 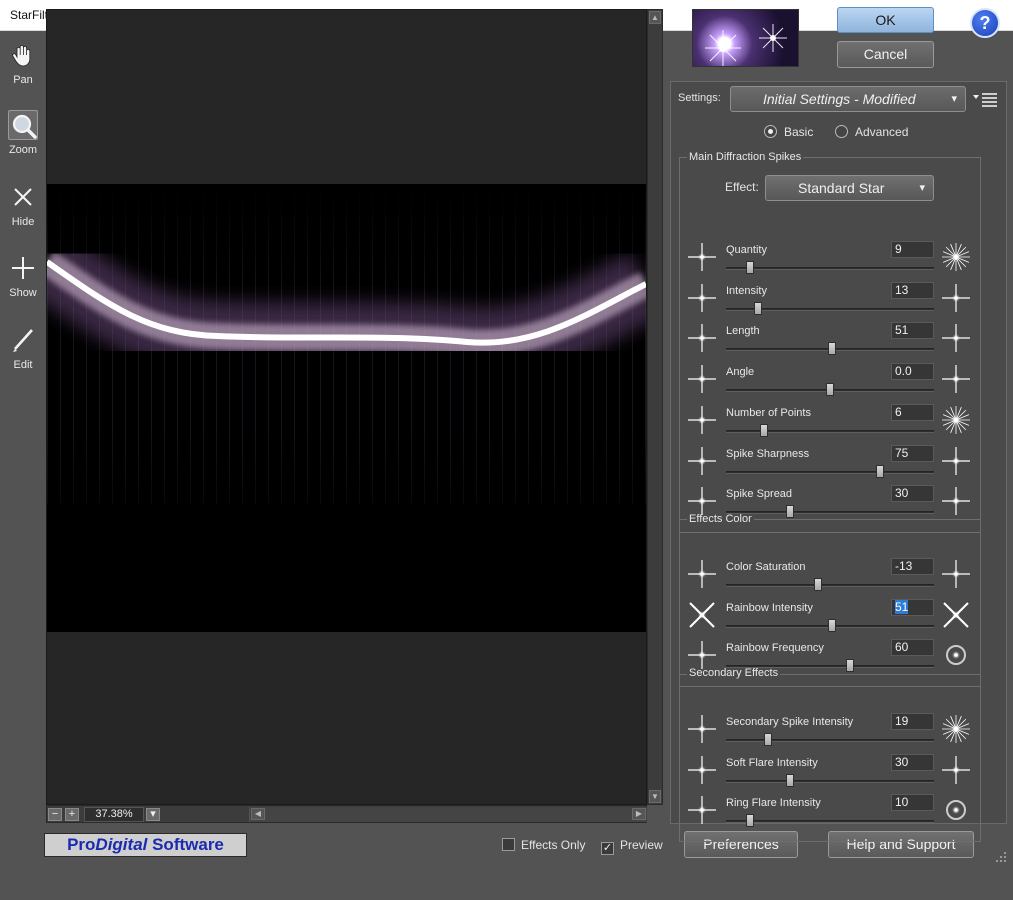 I want to click on slider-value-field: -13, so click(x=912, y=566).